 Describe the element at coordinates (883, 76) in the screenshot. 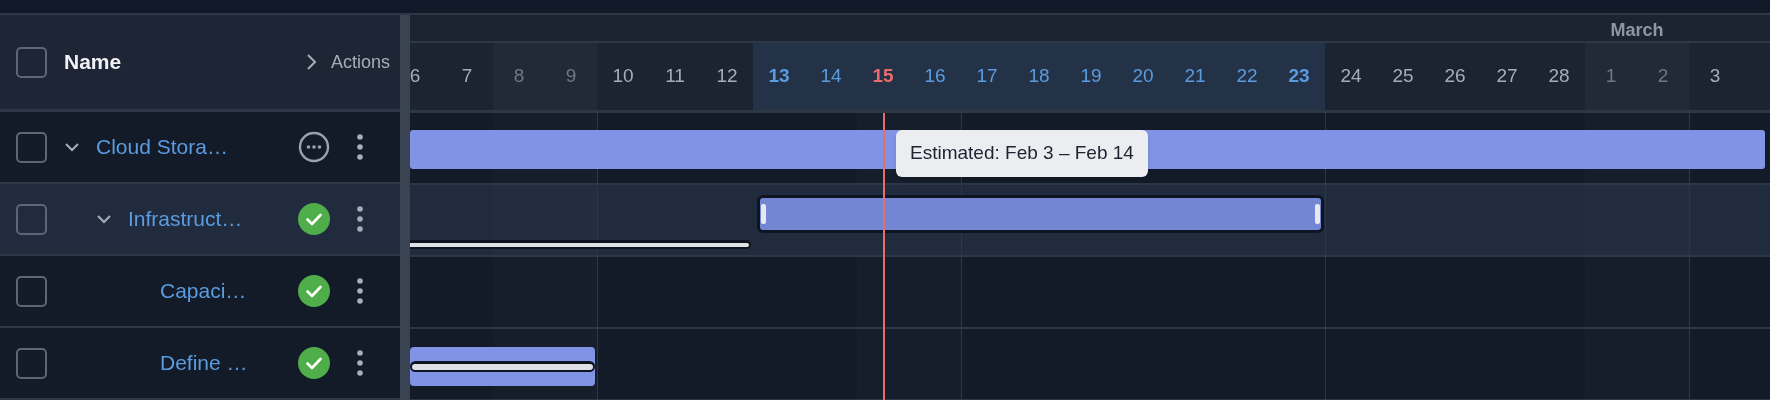

I see `day-header: 15` at that location.